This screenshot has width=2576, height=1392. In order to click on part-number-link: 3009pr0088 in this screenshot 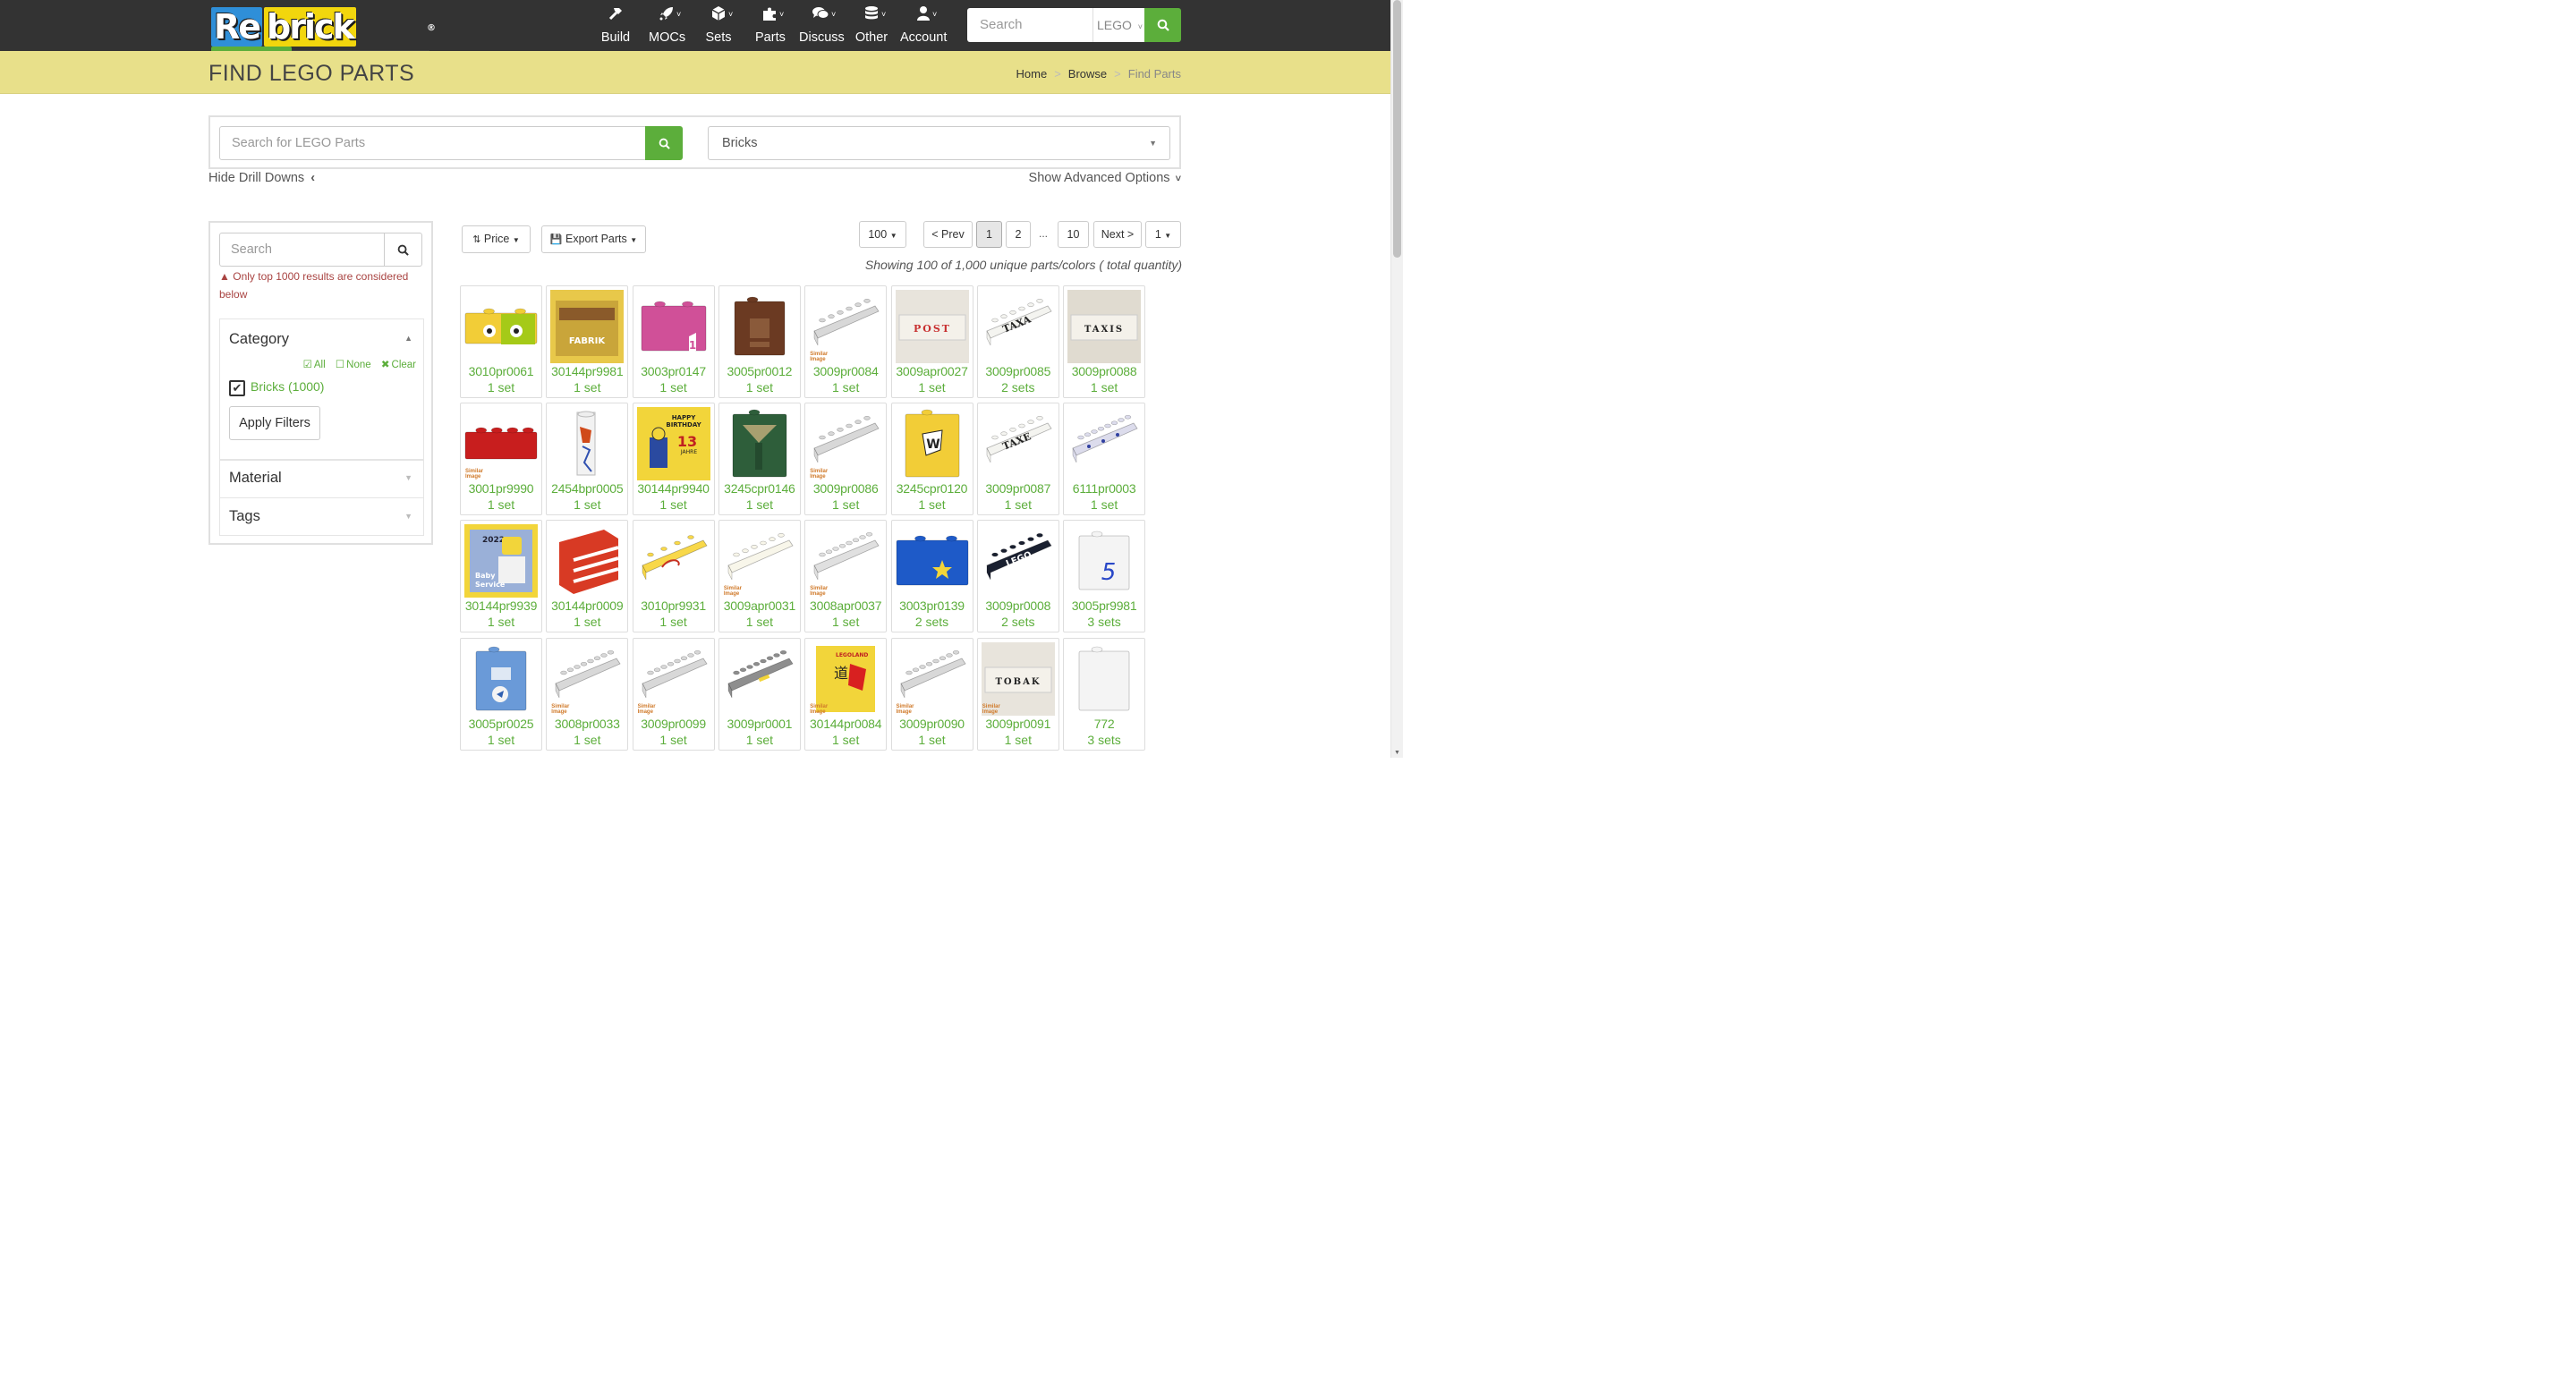, I will do `click(1104, 371)`.